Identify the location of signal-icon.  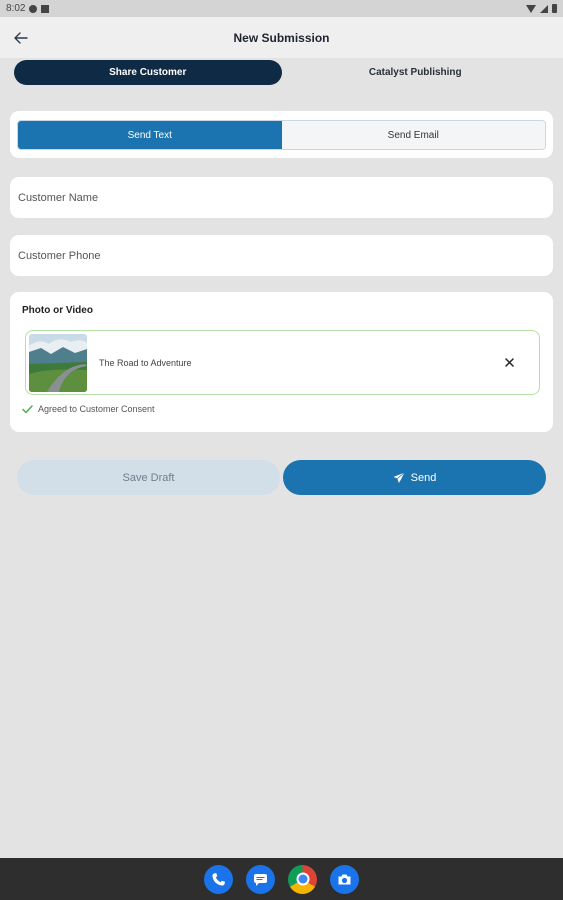
(544, 8).